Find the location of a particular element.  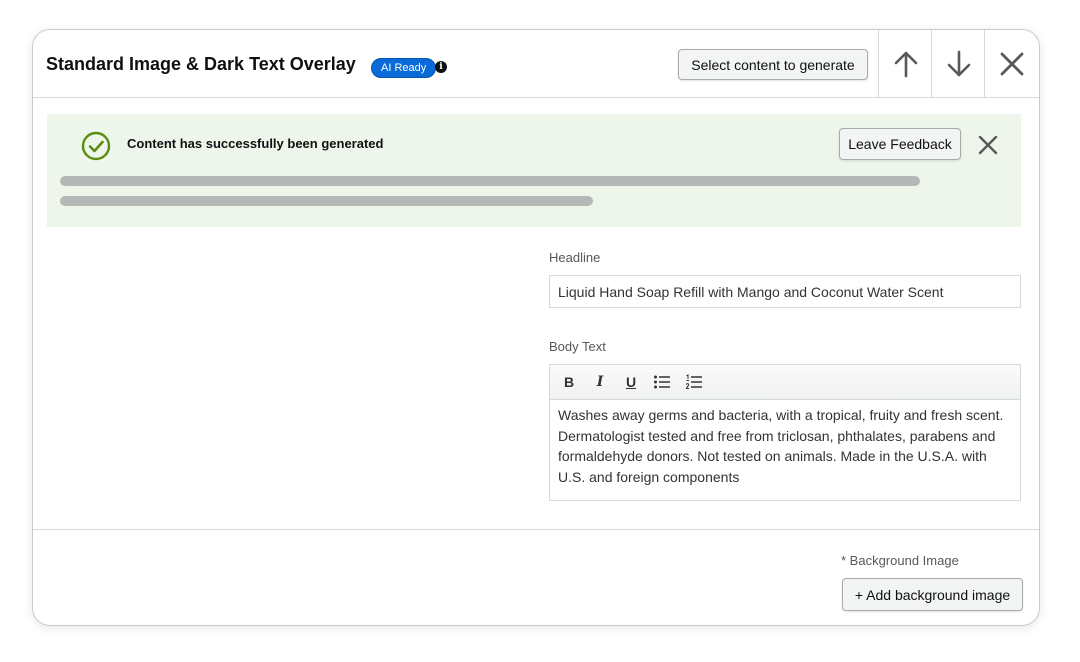

move-up-button is located at coordinates (905, 63).